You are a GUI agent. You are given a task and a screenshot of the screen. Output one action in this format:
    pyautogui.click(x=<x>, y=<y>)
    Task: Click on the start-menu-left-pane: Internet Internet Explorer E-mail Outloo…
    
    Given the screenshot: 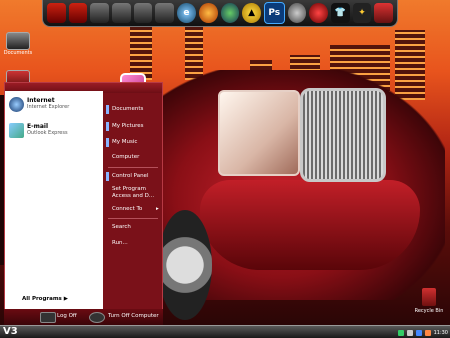 What is the action you would take?
    pyautogui.click(x=54, y=200)
    